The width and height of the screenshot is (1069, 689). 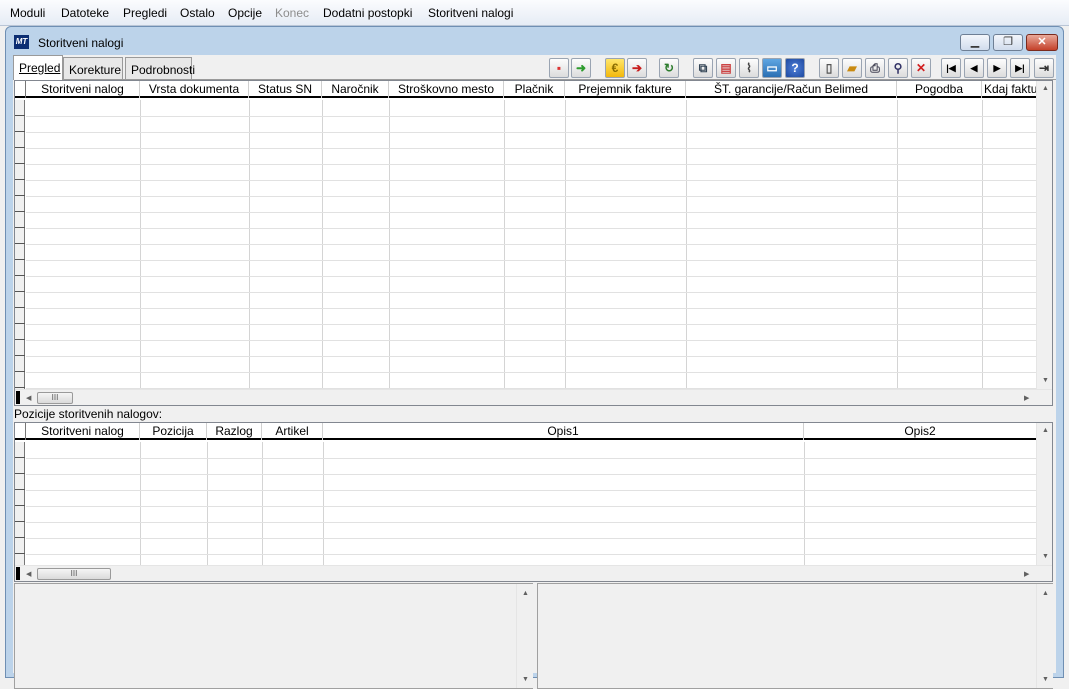 What do you see at coordinates (446, 89) in the screenshot?
I see `col-stroskovno-mesto: Stroškovno mesto` at bounding box center [446, 89].